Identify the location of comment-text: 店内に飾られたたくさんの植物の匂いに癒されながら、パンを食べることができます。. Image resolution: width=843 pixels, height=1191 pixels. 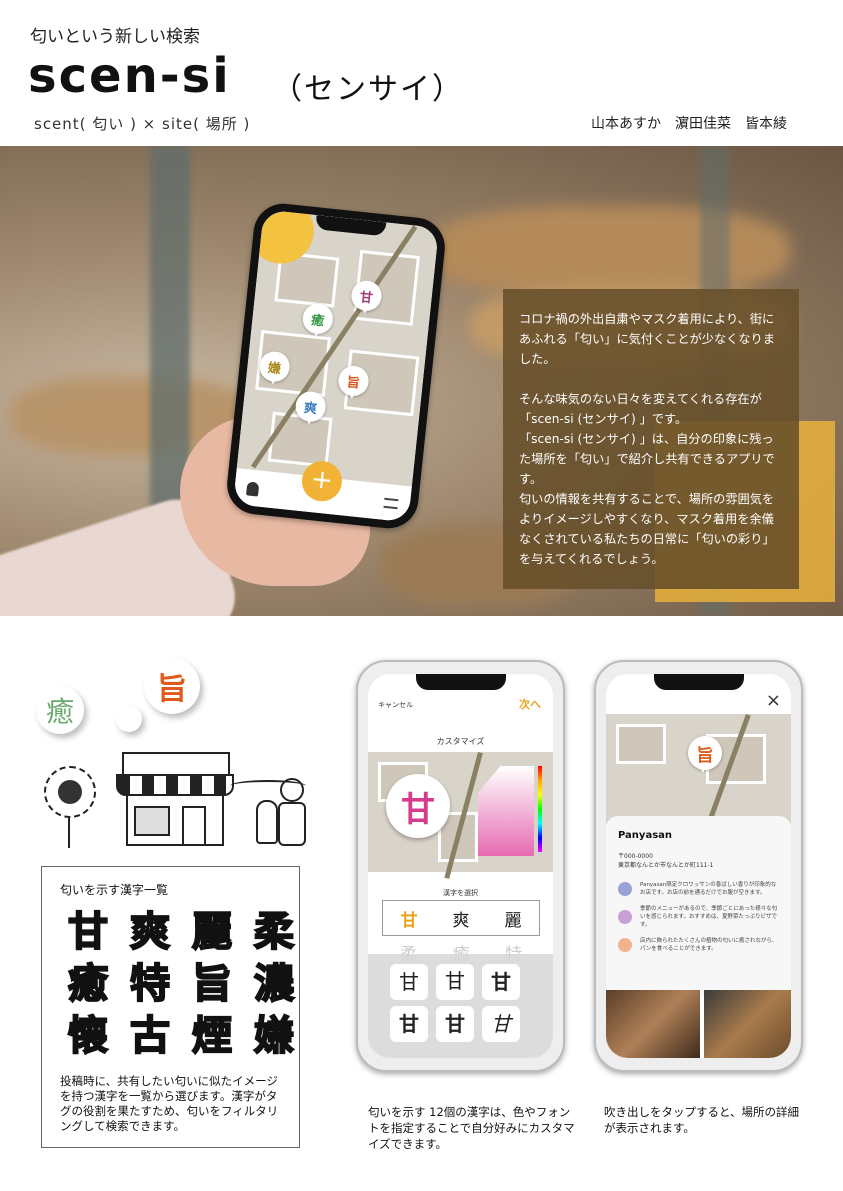
(709, 945).